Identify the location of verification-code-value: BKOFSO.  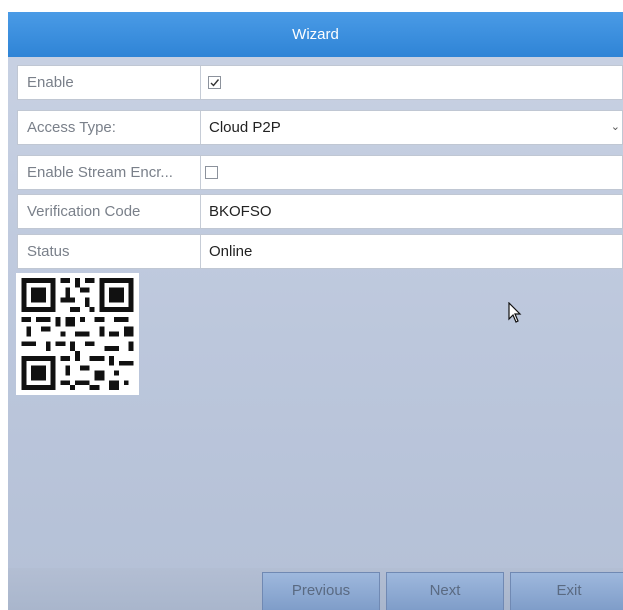
(411, 211).